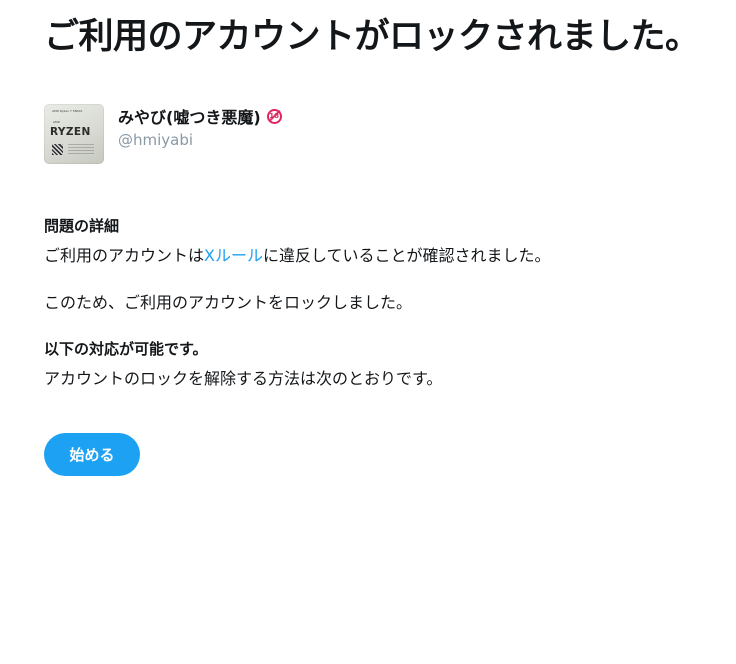  Describe the element at coordinates (189, 117) in the screenshot. I see `display-name: みやび(嘘つき悪魔)` at that location.